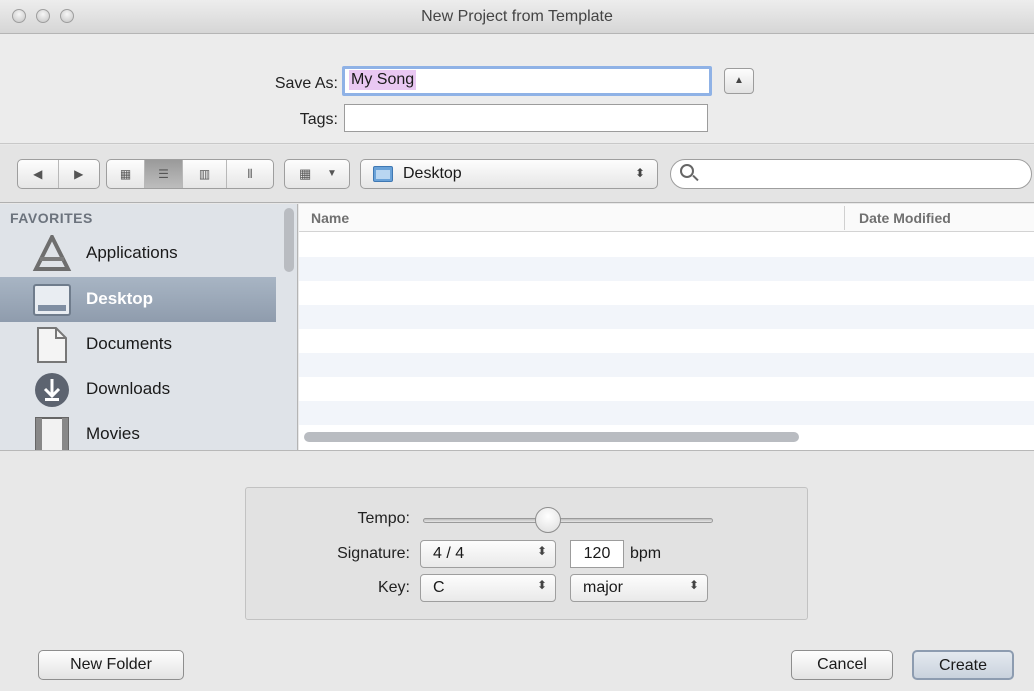 This screenshot has width=1034, height=691. What do you see at coordinates (52, 345) in the screenshot?
I see `documents-icon` at bounding box center [52, 345].